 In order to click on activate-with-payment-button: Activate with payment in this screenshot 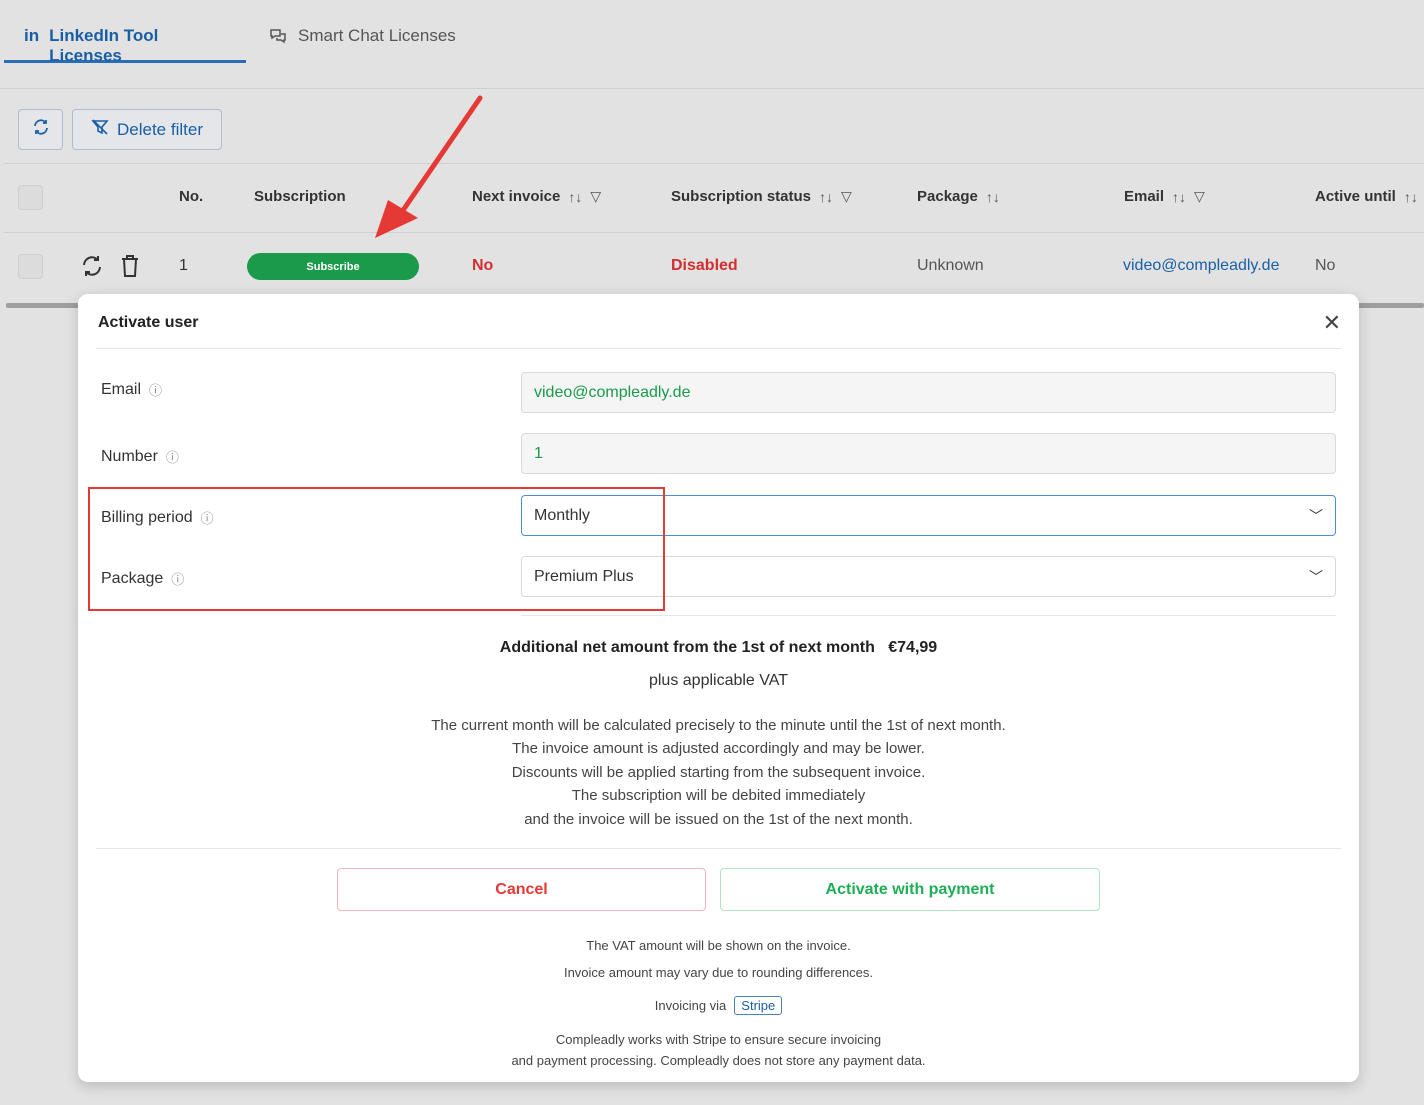, I will do `click(910, 889)`.